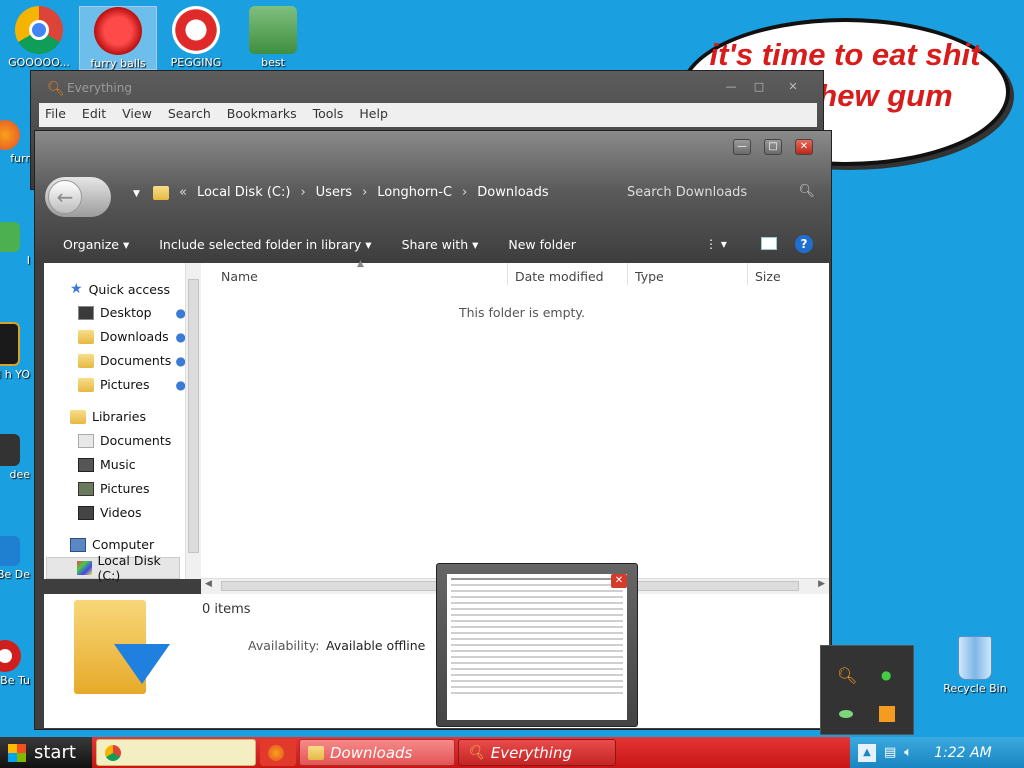  I want to click on nav-local-disk: Local Disk (C:), so click(113, 568).